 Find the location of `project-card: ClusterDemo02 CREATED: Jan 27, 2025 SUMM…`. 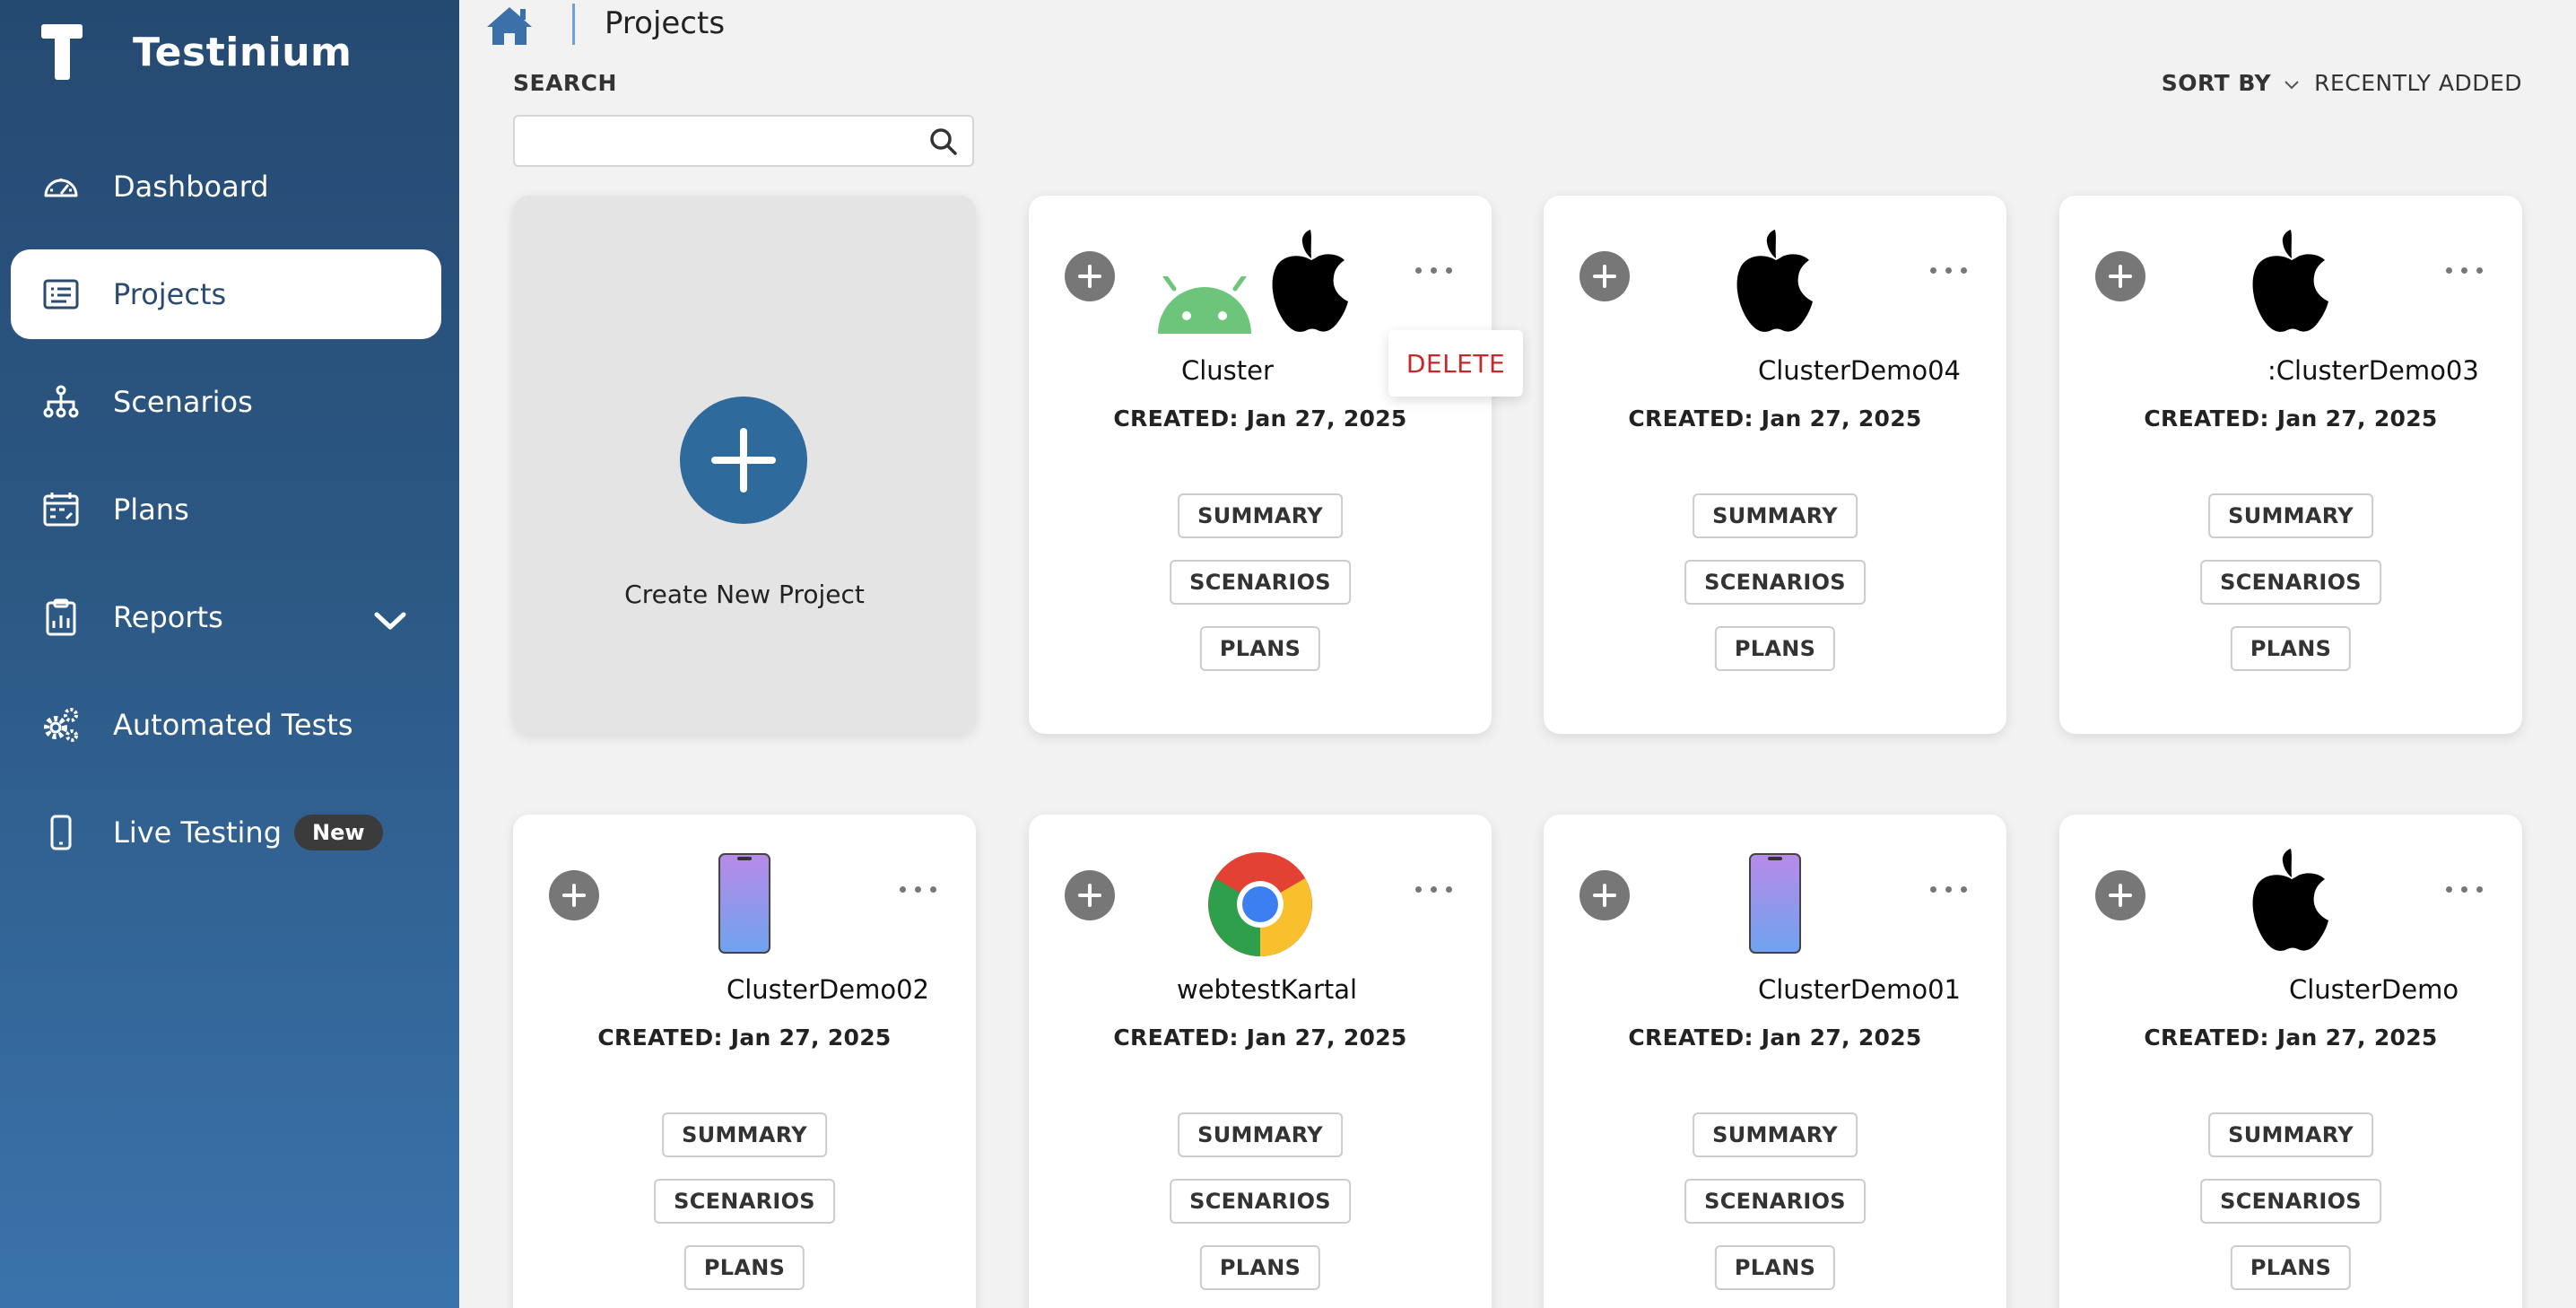

project-card: ClusterDemo02 CREATED: Jan 27, 2025 SUMM… is located at coordinates (744, 1061).